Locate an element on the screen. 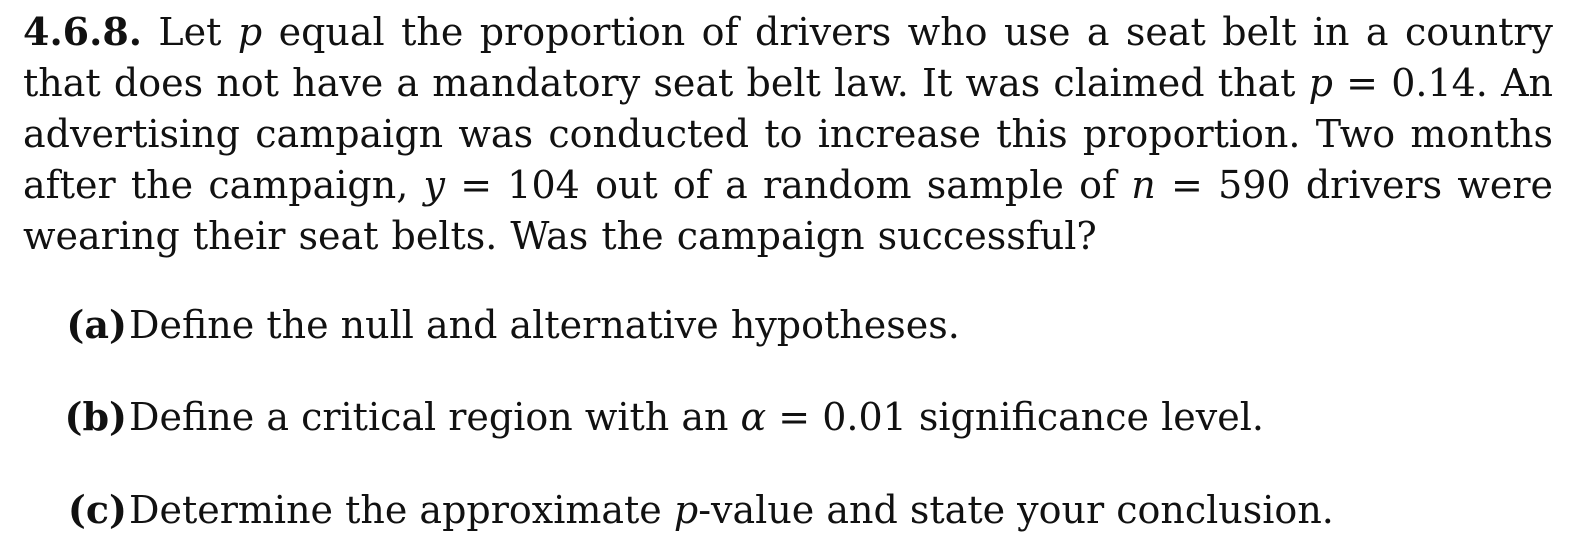 This screenshot has height=543, width=1575. part-b-segment-1: Define a critical region with an is located at coordinates (435, 417).